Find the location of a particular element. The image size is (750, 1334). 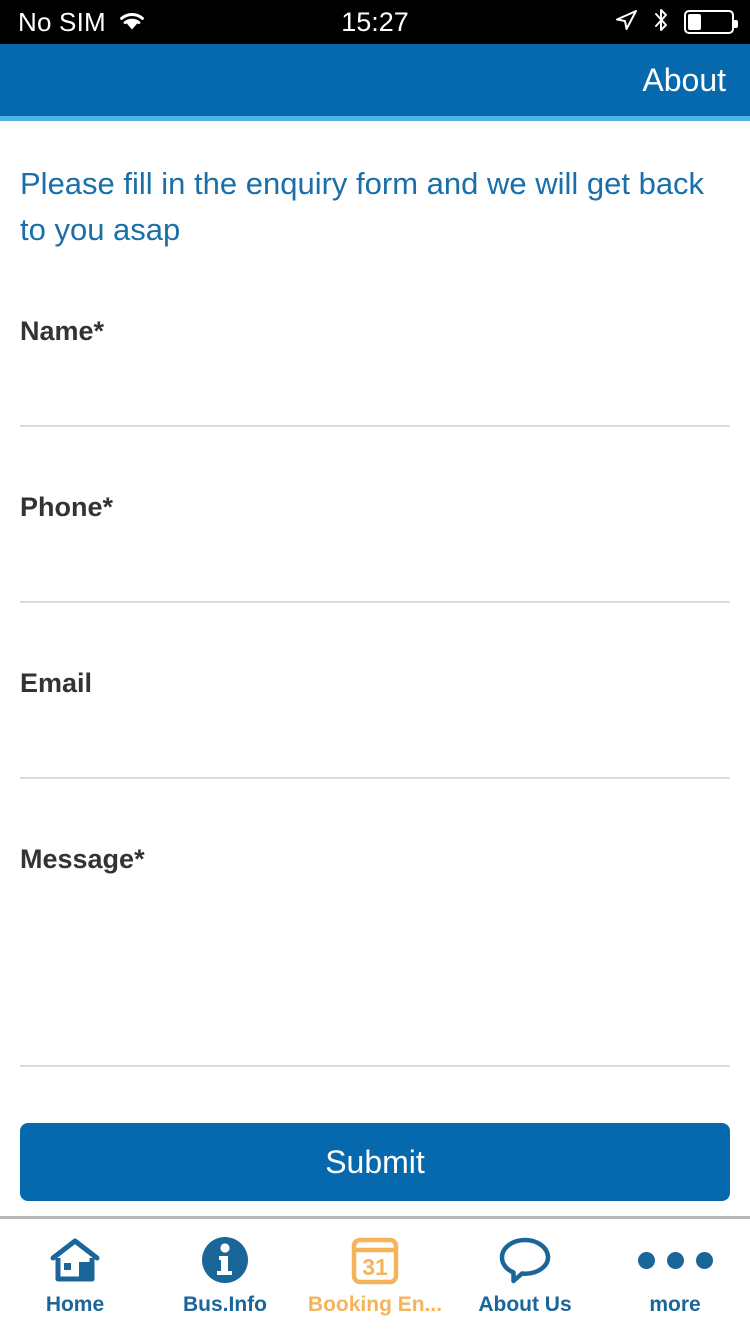

email-input is located at coordinates (375, 738).